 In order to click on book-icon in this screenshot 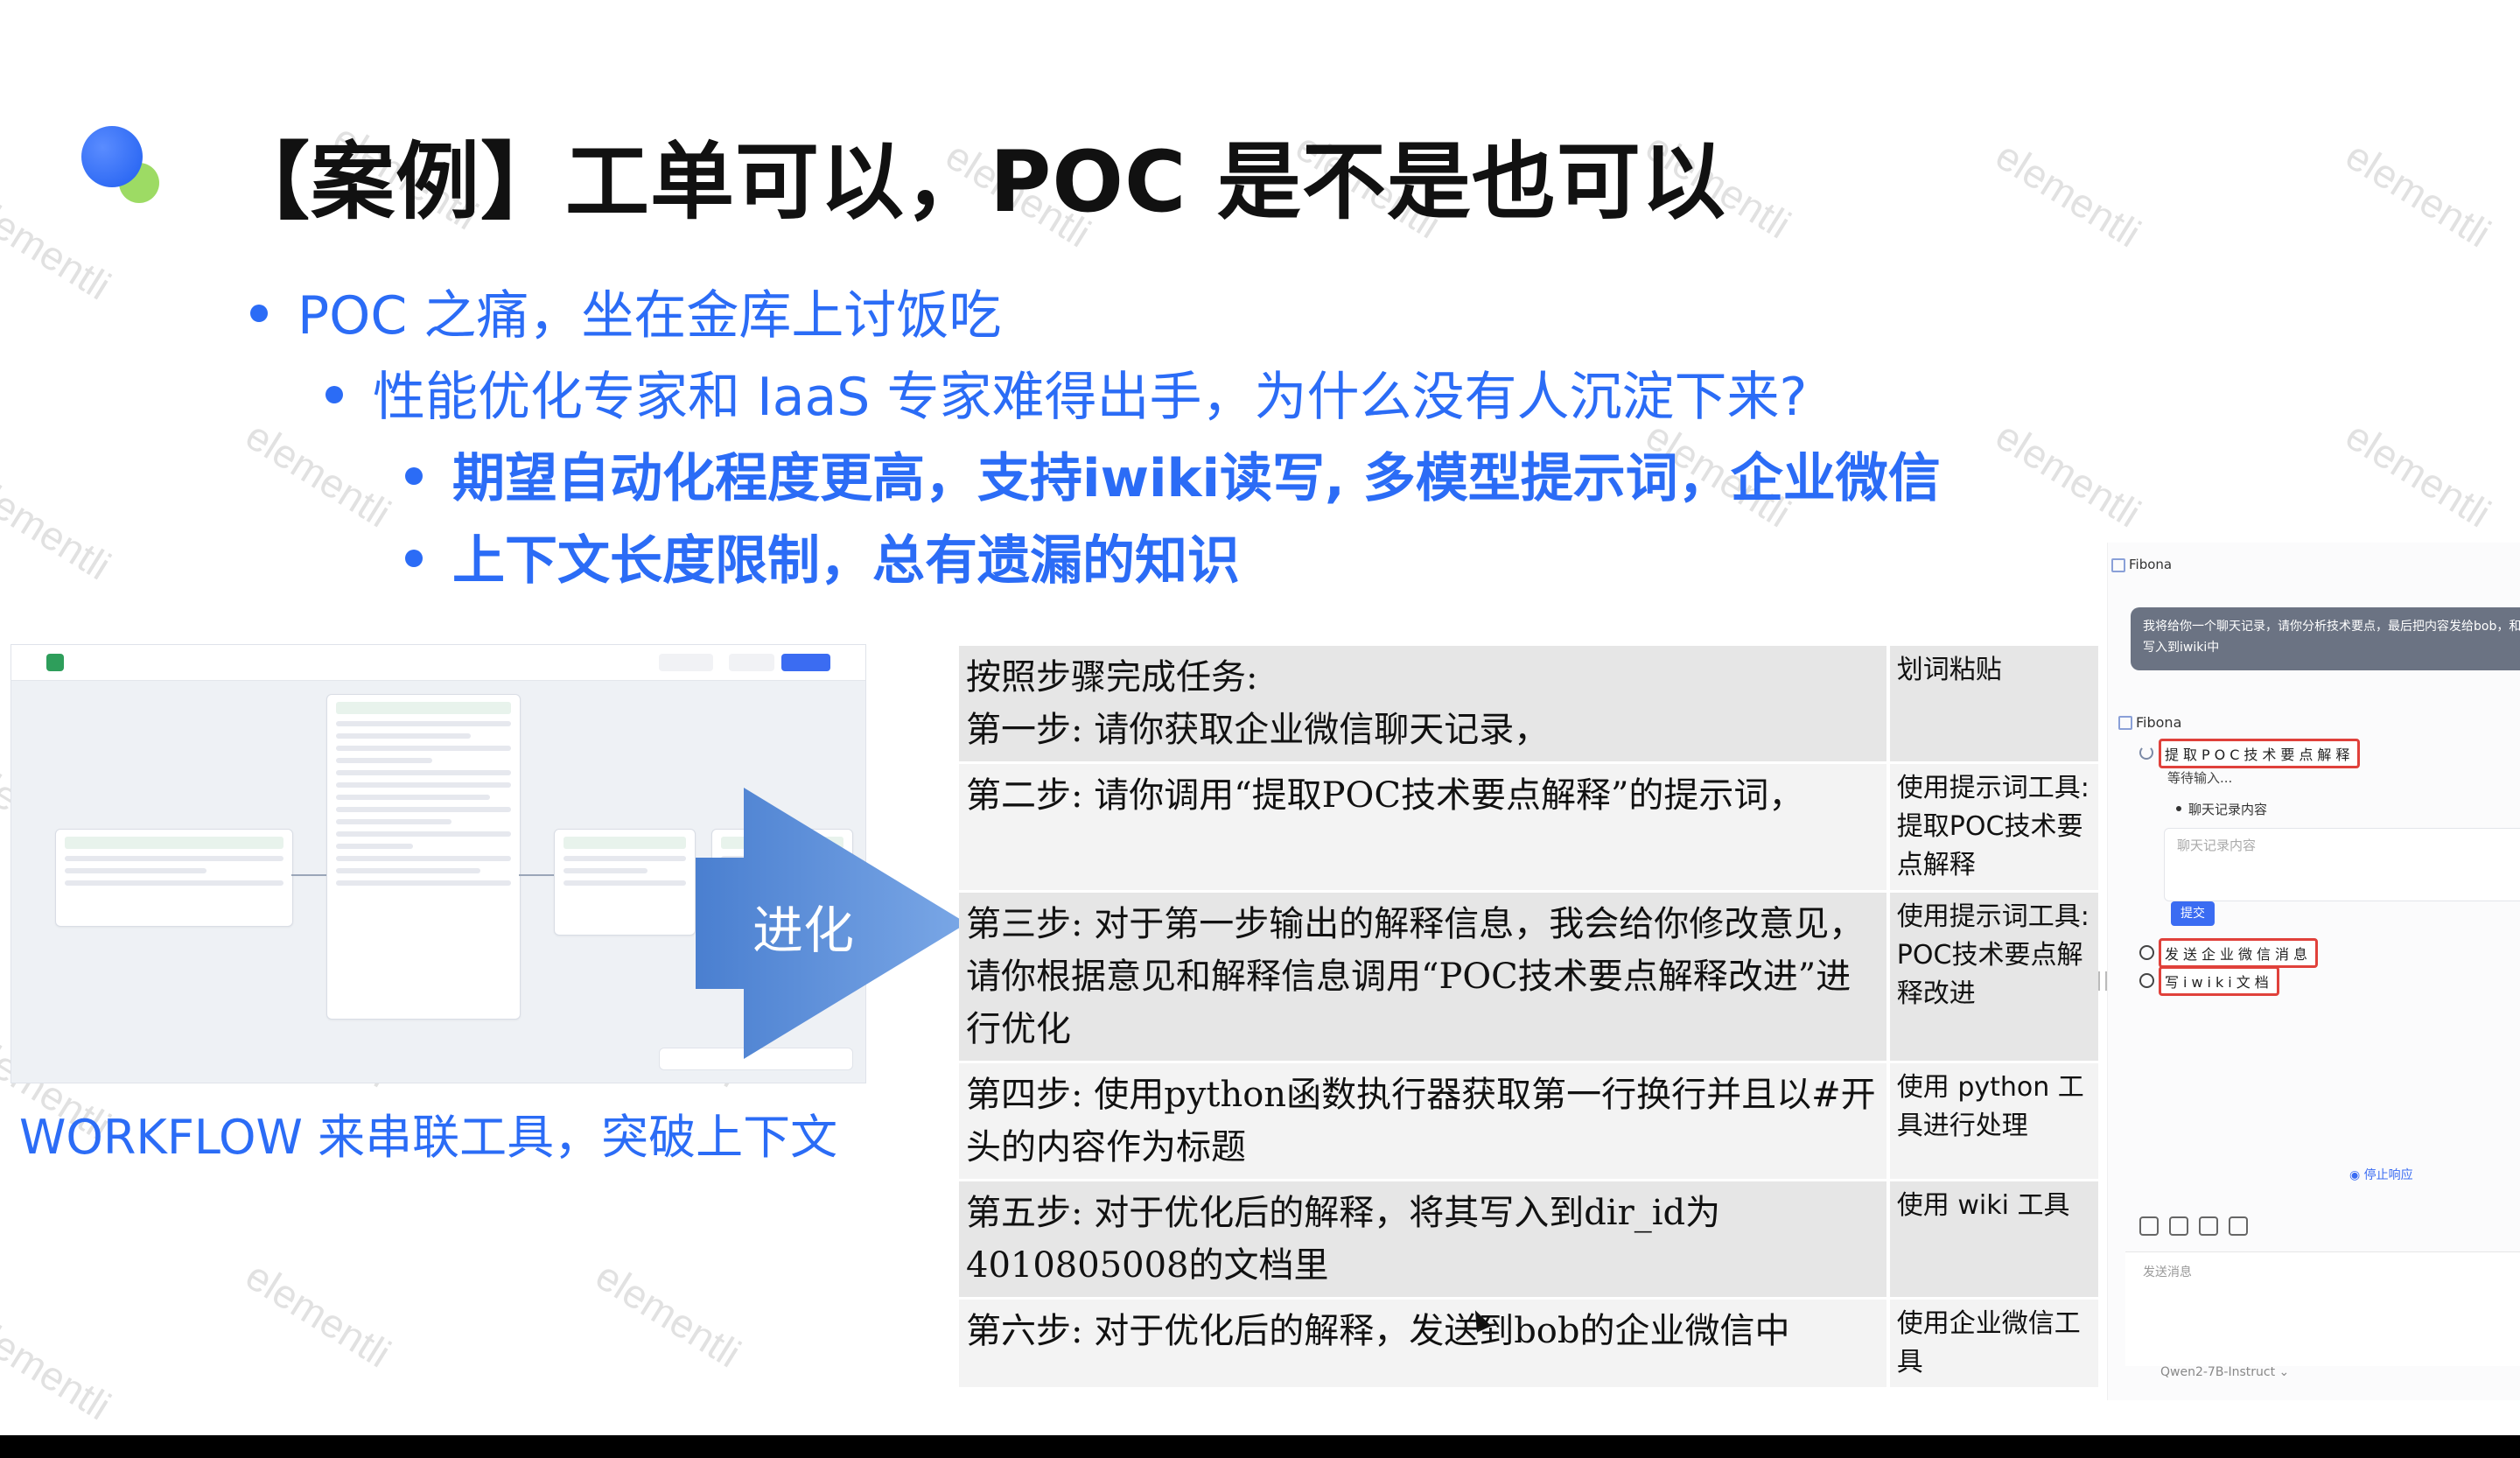, I will do `click(2208, 1226)`.